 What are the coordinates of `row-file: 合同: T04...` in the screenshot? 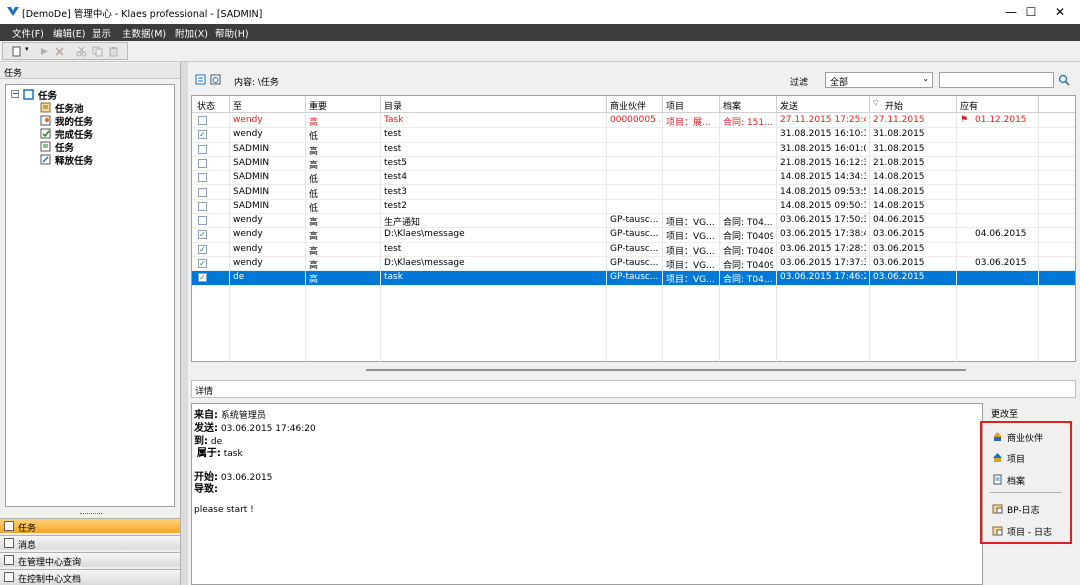 It's located at (748, 223).